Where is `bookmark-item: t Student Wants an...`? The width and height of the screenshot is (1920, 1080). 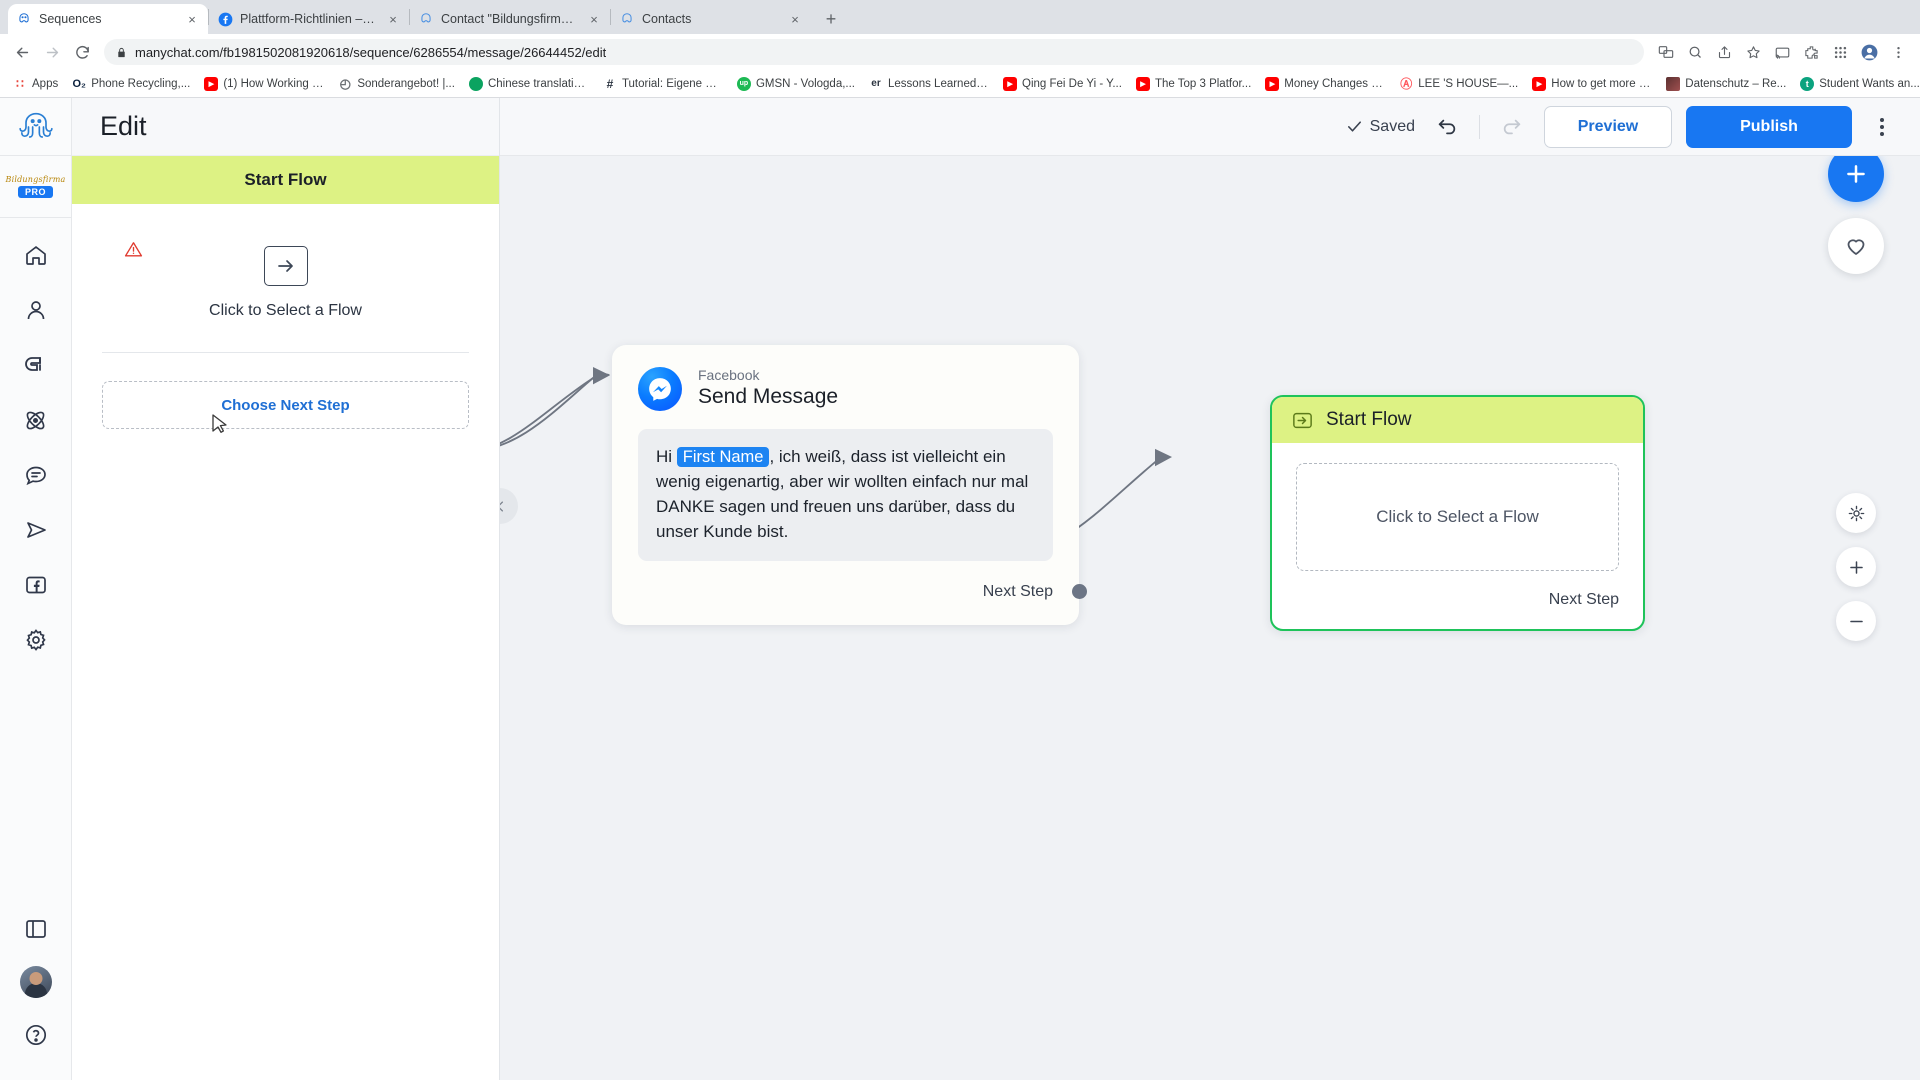
bookmark-item: t Student Wants an... is located at coordinates (1857, 84).